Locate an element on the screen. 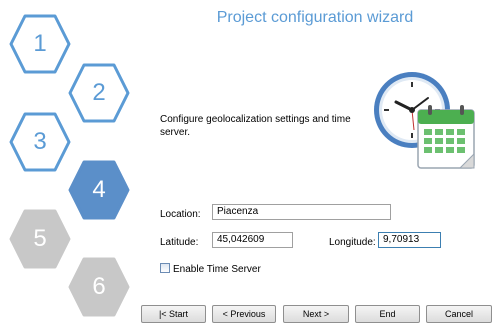 The width and height of the screenshot is (500, 333). step-4-number: 4 is located at coordinates (99, 189).